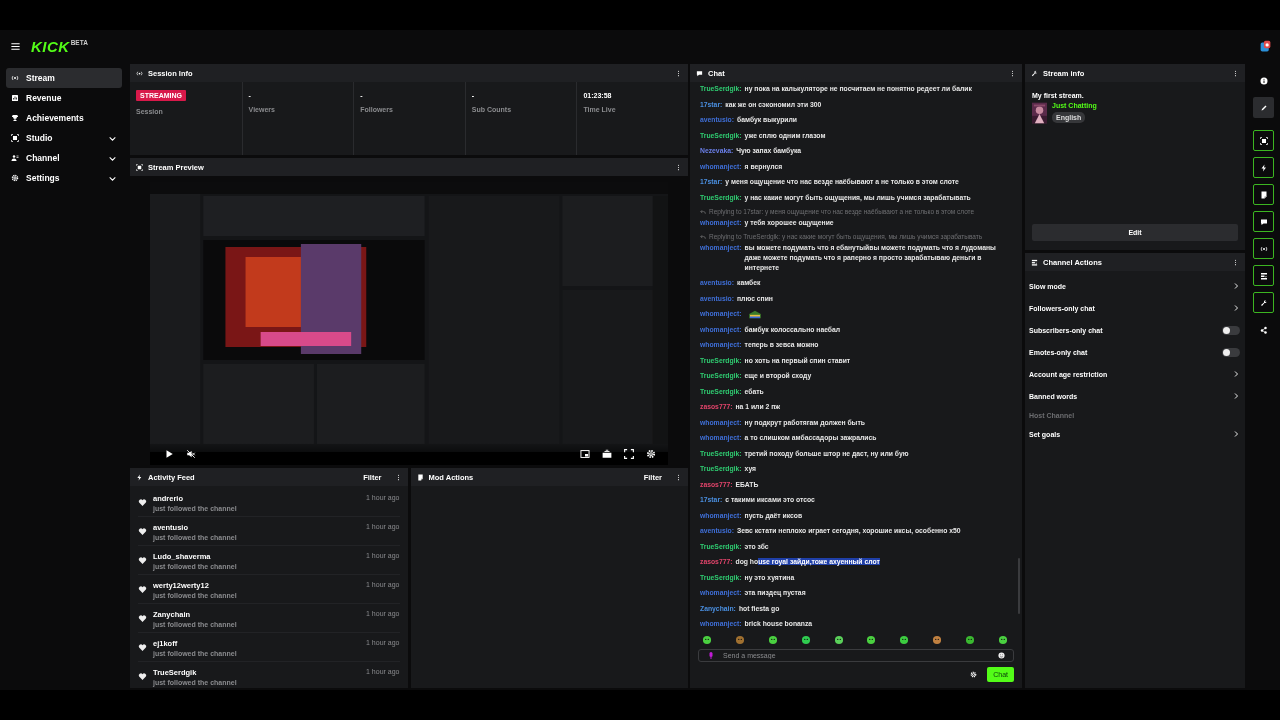 This screenshot has width=1280, height=720. Describe the element at coordinates (1263, 329) in the screenshot. I see `share-icon` at that location.